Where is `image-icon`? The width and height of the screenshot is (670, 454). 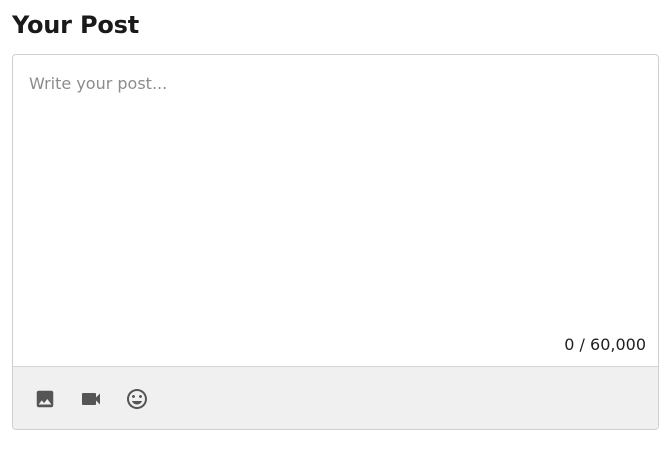
image-icon is located at coordinates (45, 399).